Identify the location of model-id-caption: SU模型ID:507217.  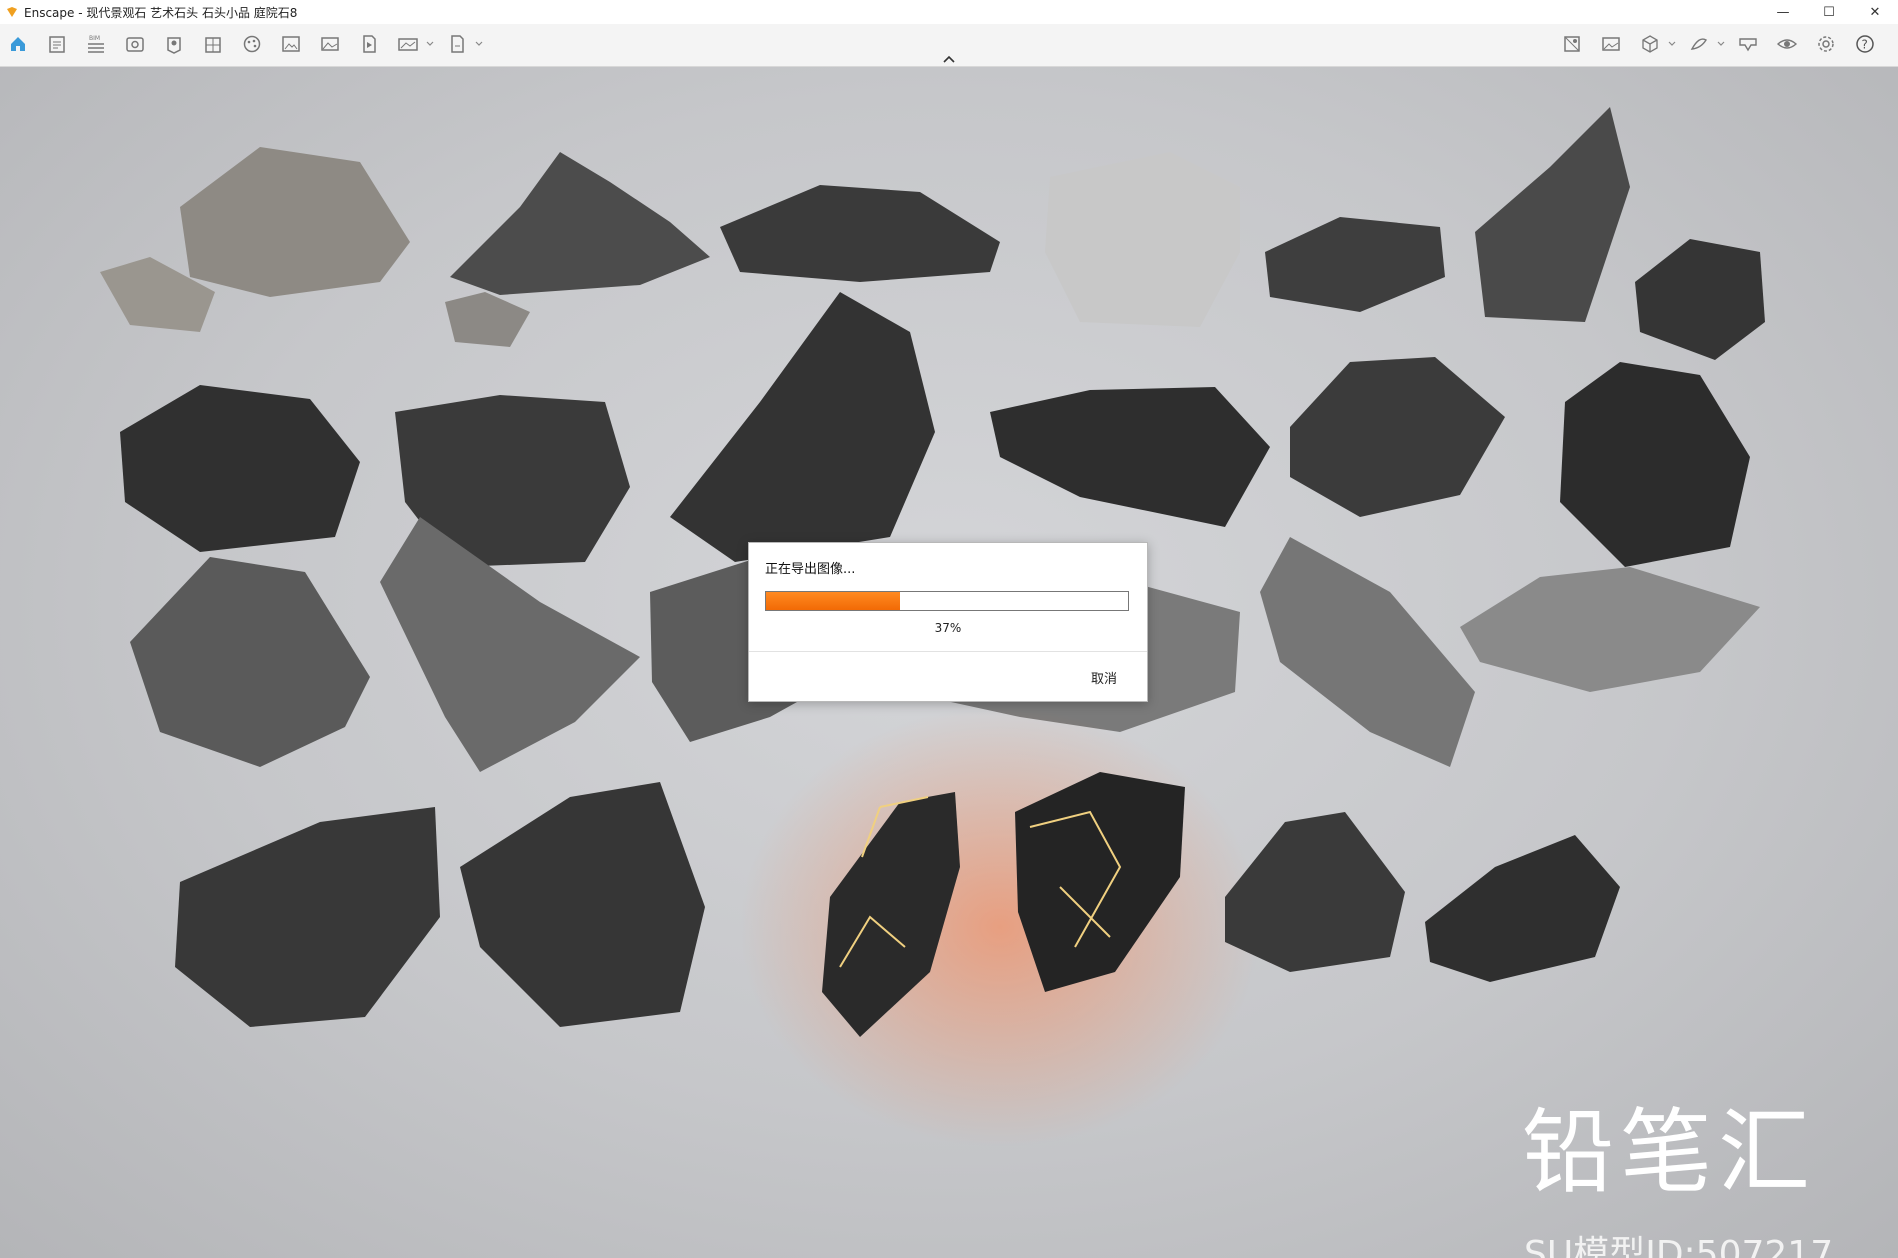
(1679, 1246).